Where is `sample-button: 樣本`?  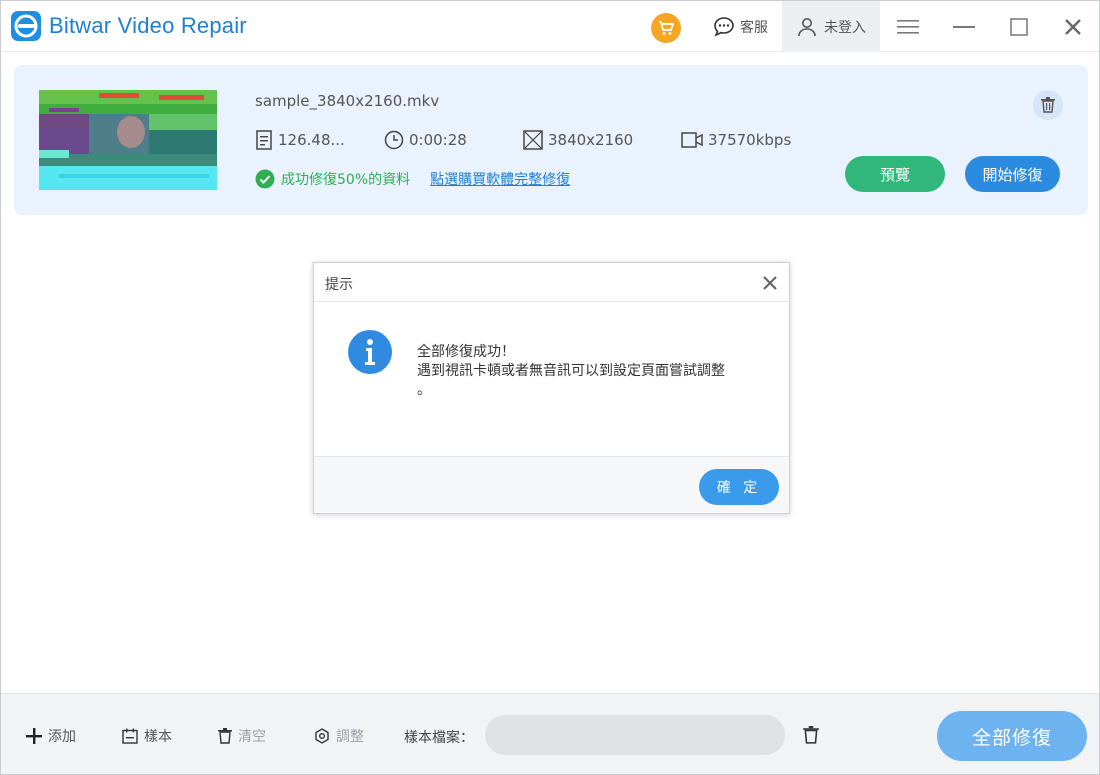
sample-button: 樣本 is located at coordinates (147, 736).